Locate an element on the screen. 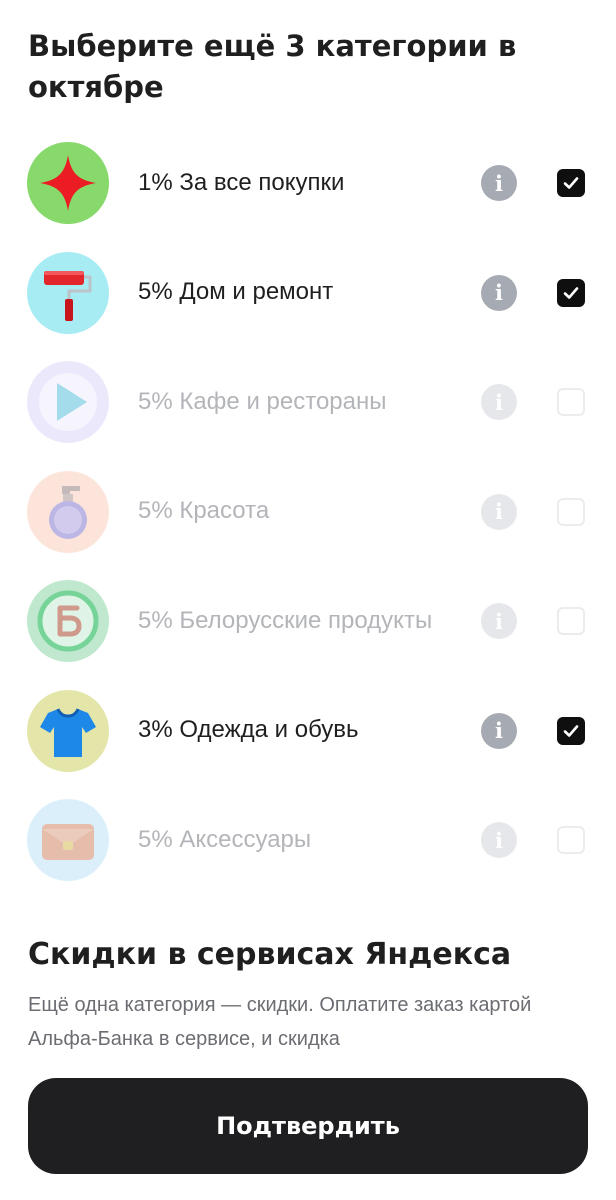 The width and height of the screenshot is (616, 1200). red-star-icon is located at coordinates (68, 183).